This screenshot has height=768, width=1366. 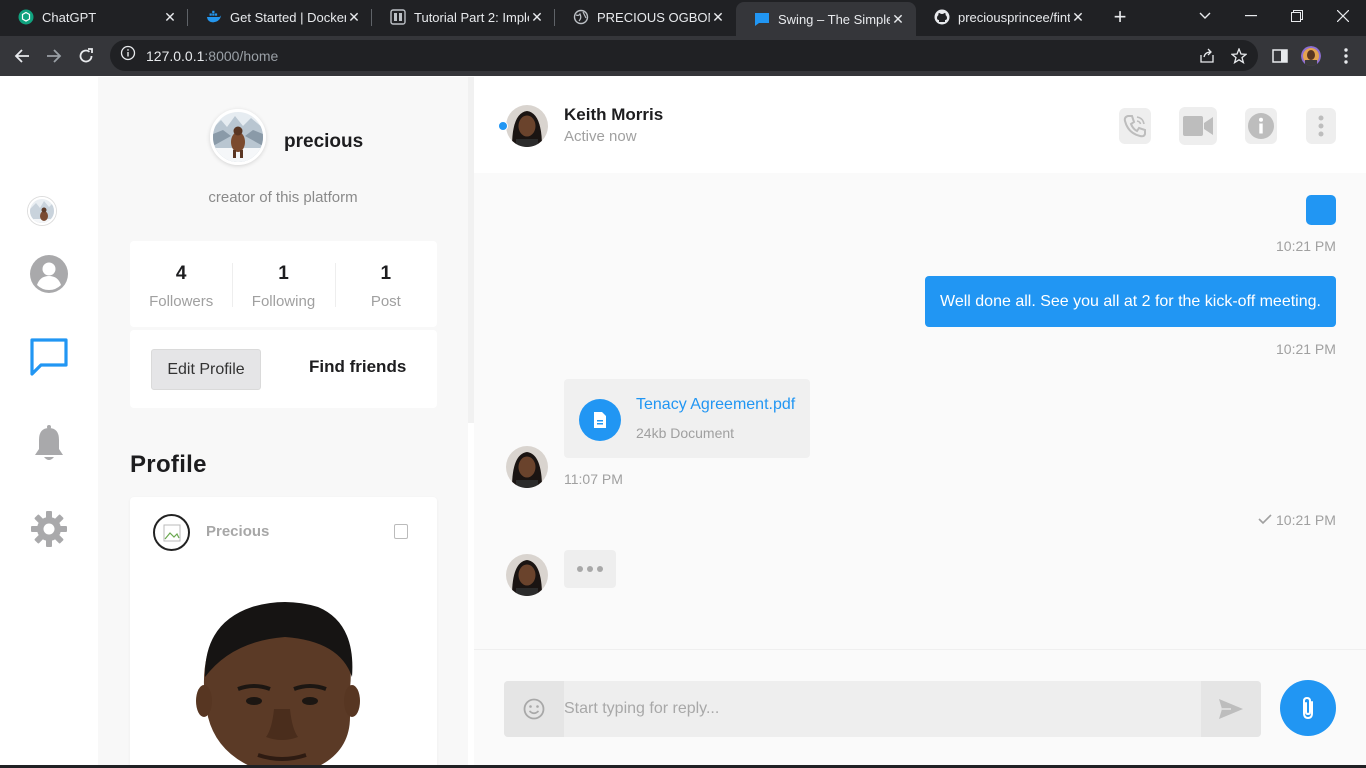 What do you see at coordinates (600, 136) in the screenshot?
I see `contact-status: Active now` at bounding box center [600, 136].